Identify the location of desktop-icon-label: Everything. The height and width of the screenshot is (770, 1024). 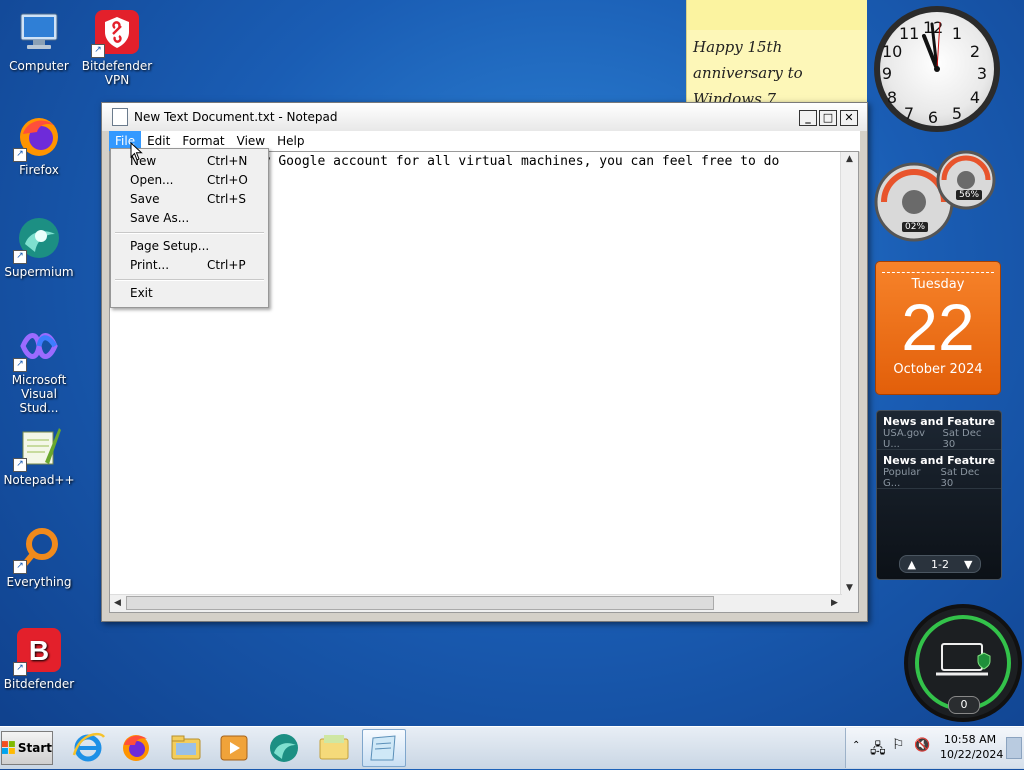
(39, 582).